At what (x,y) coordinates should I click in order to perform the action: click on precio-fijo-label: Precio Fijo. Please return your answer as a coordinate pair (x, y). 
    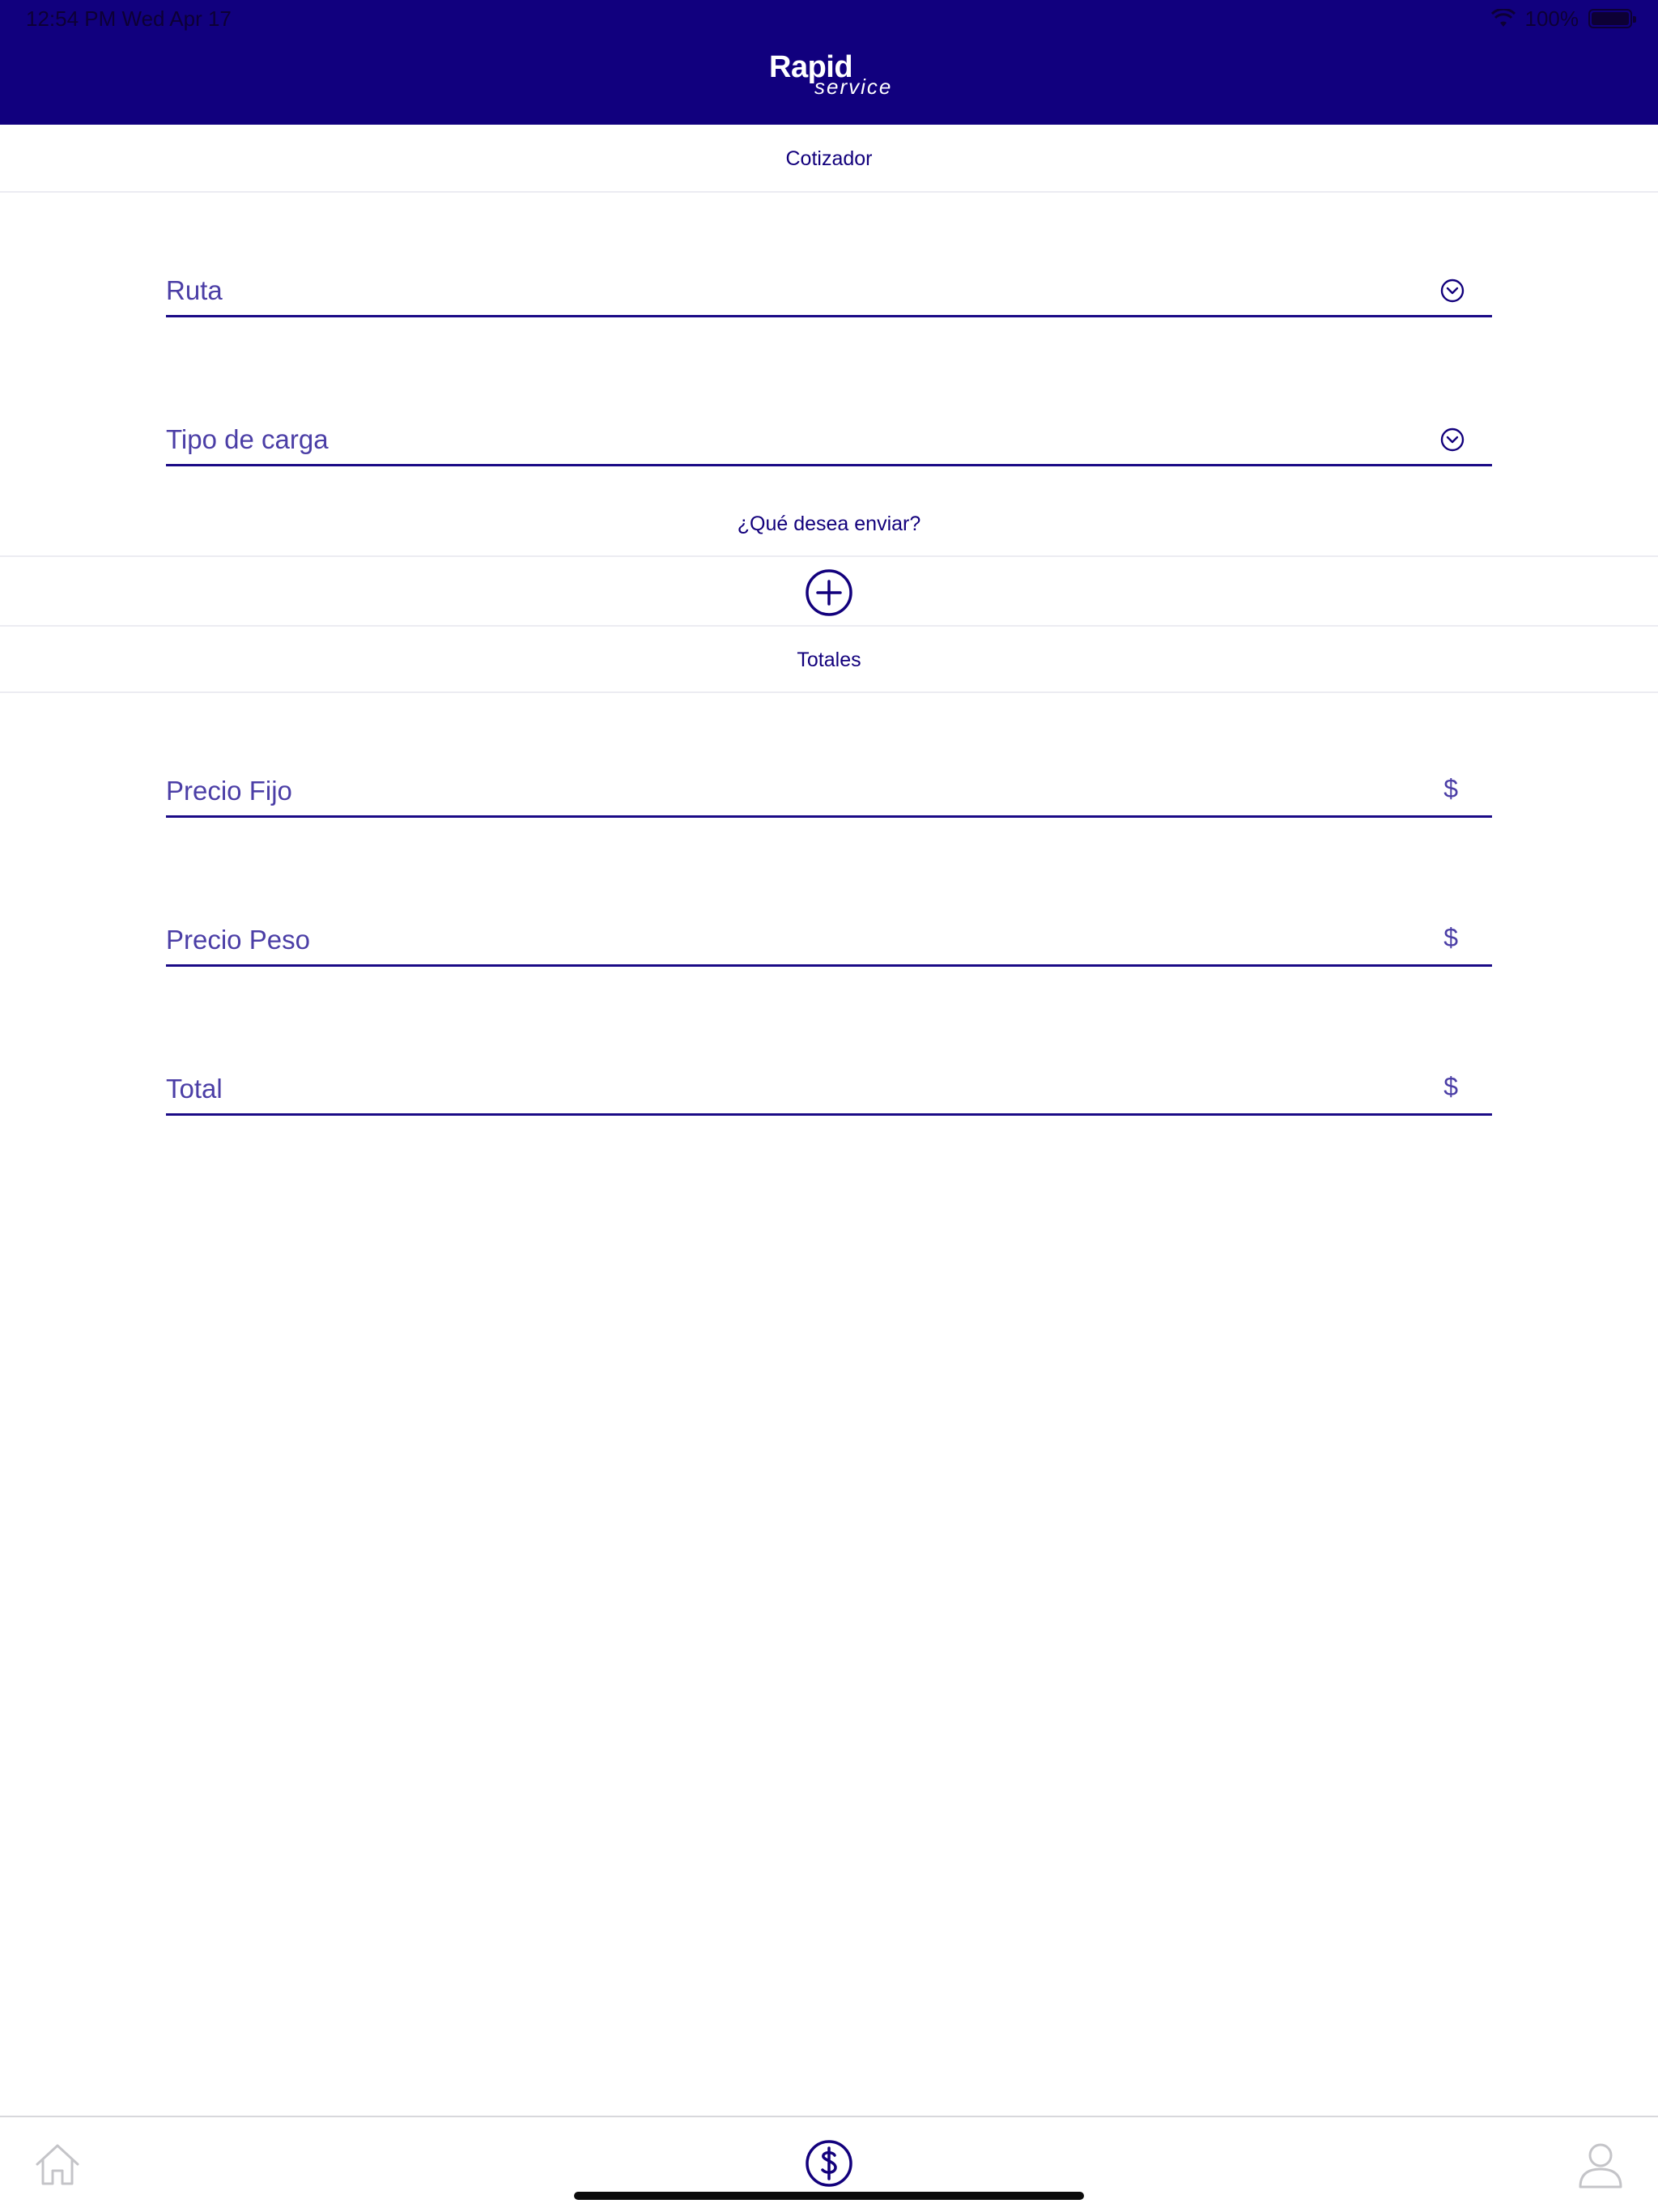
    Looking at the image, I should click on (229, 791).